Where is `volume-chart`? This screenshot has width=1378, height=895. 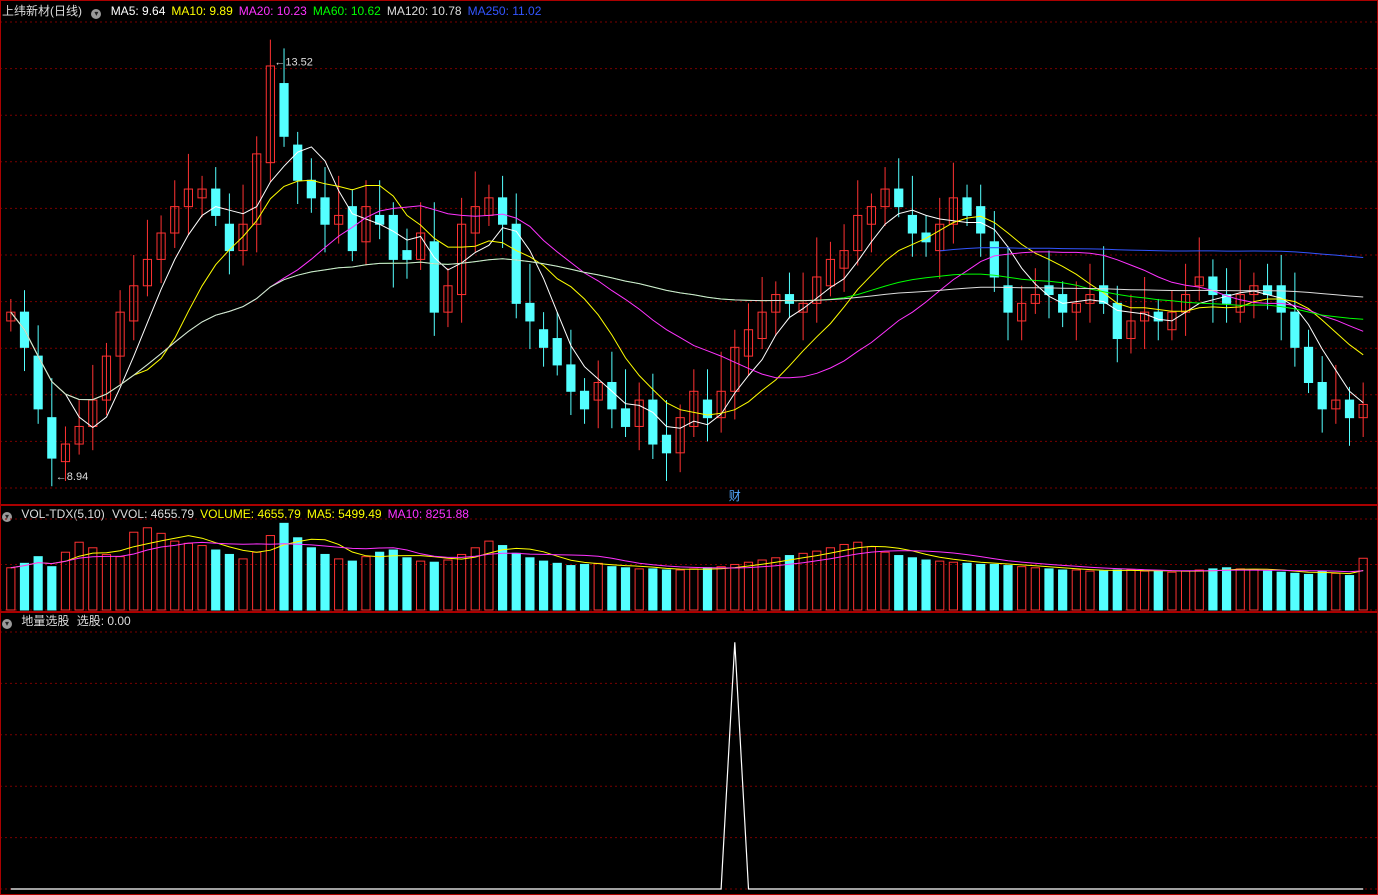
volume-chart is located at coordinates (689, 558).